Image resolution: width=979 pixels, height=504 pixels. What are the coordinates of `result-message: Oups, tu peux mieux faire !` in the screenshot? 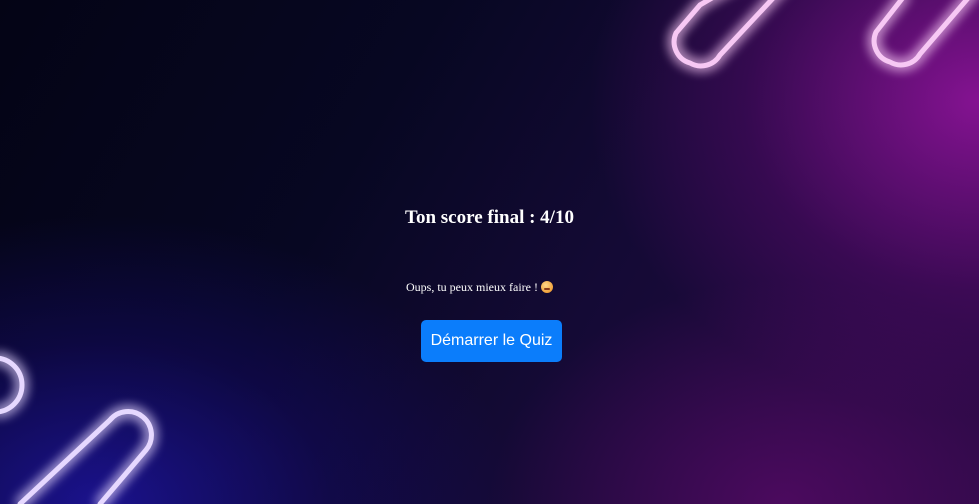 It's located at (479, 287).